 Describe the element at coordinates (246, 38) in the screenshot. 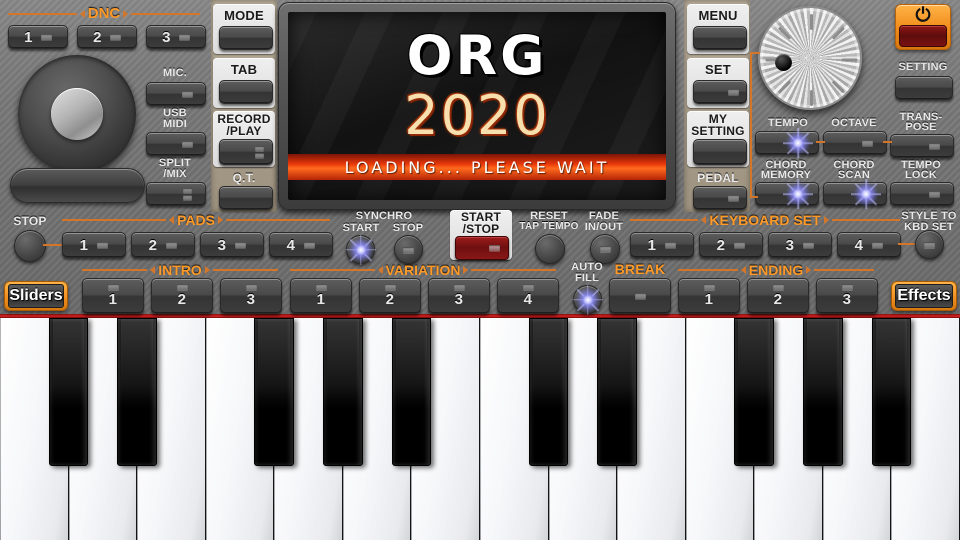

I see `mode-button` at that location.